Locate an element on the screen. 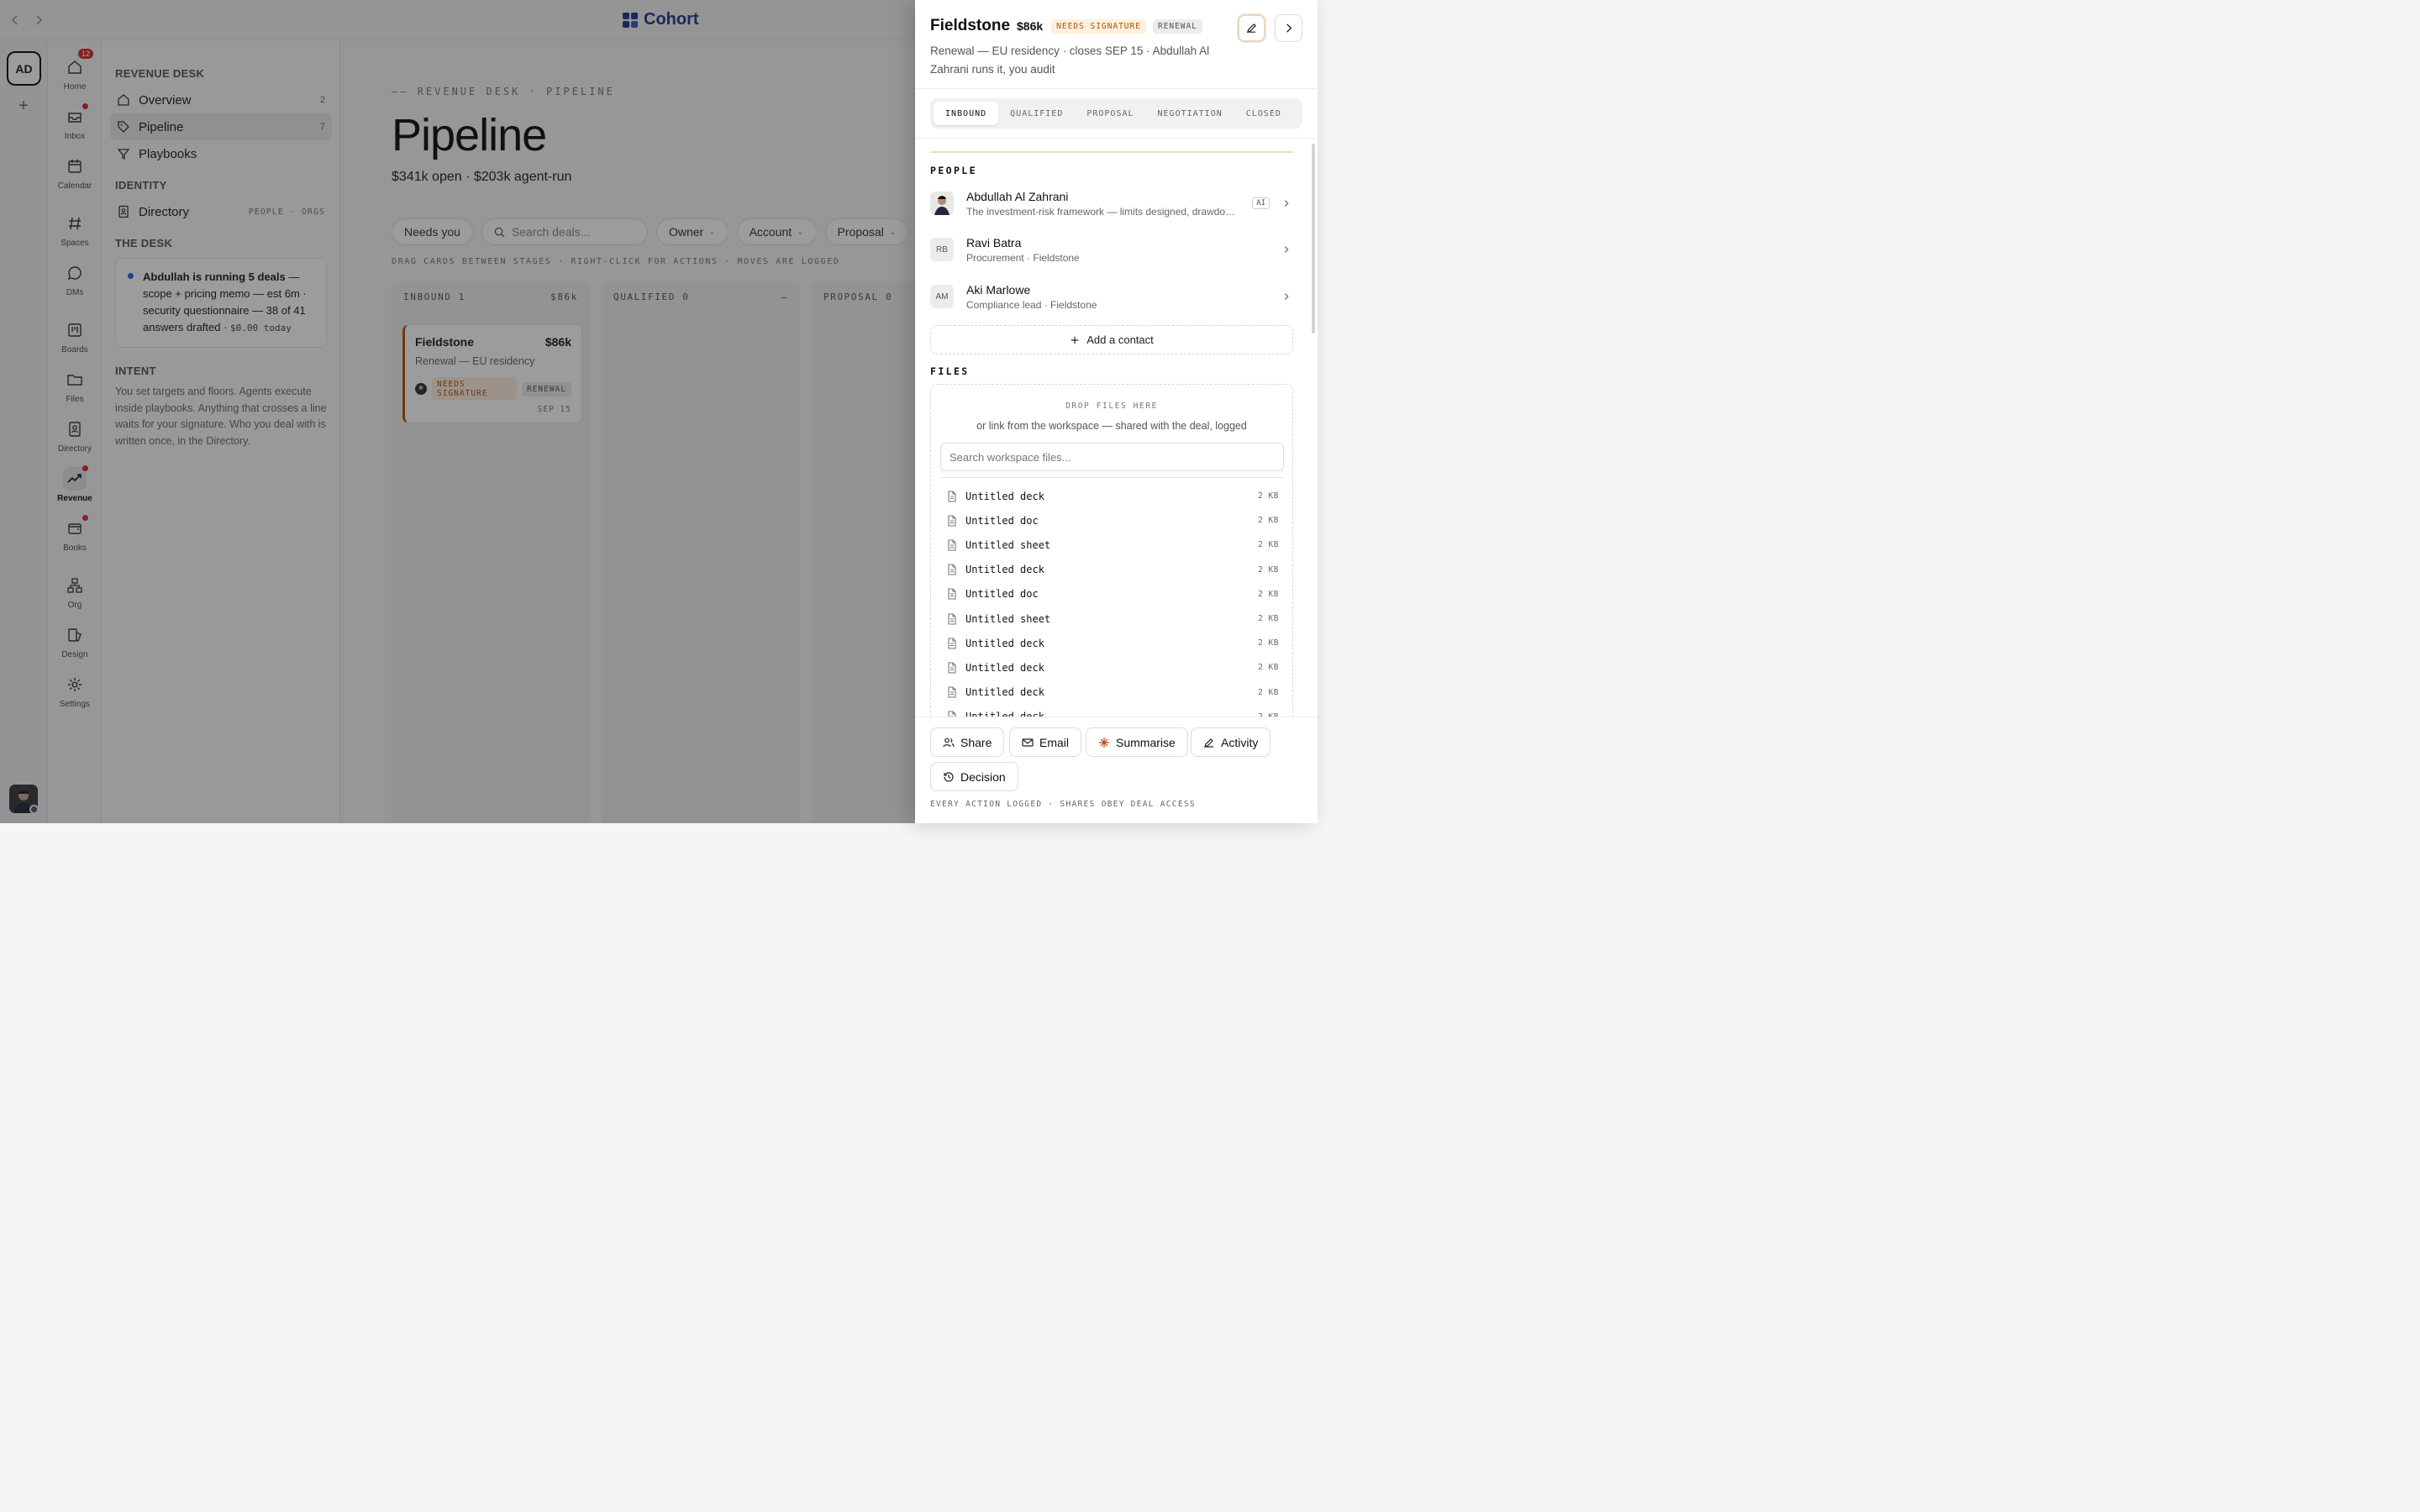  plus-icon is located at coordinates (1075, 340).